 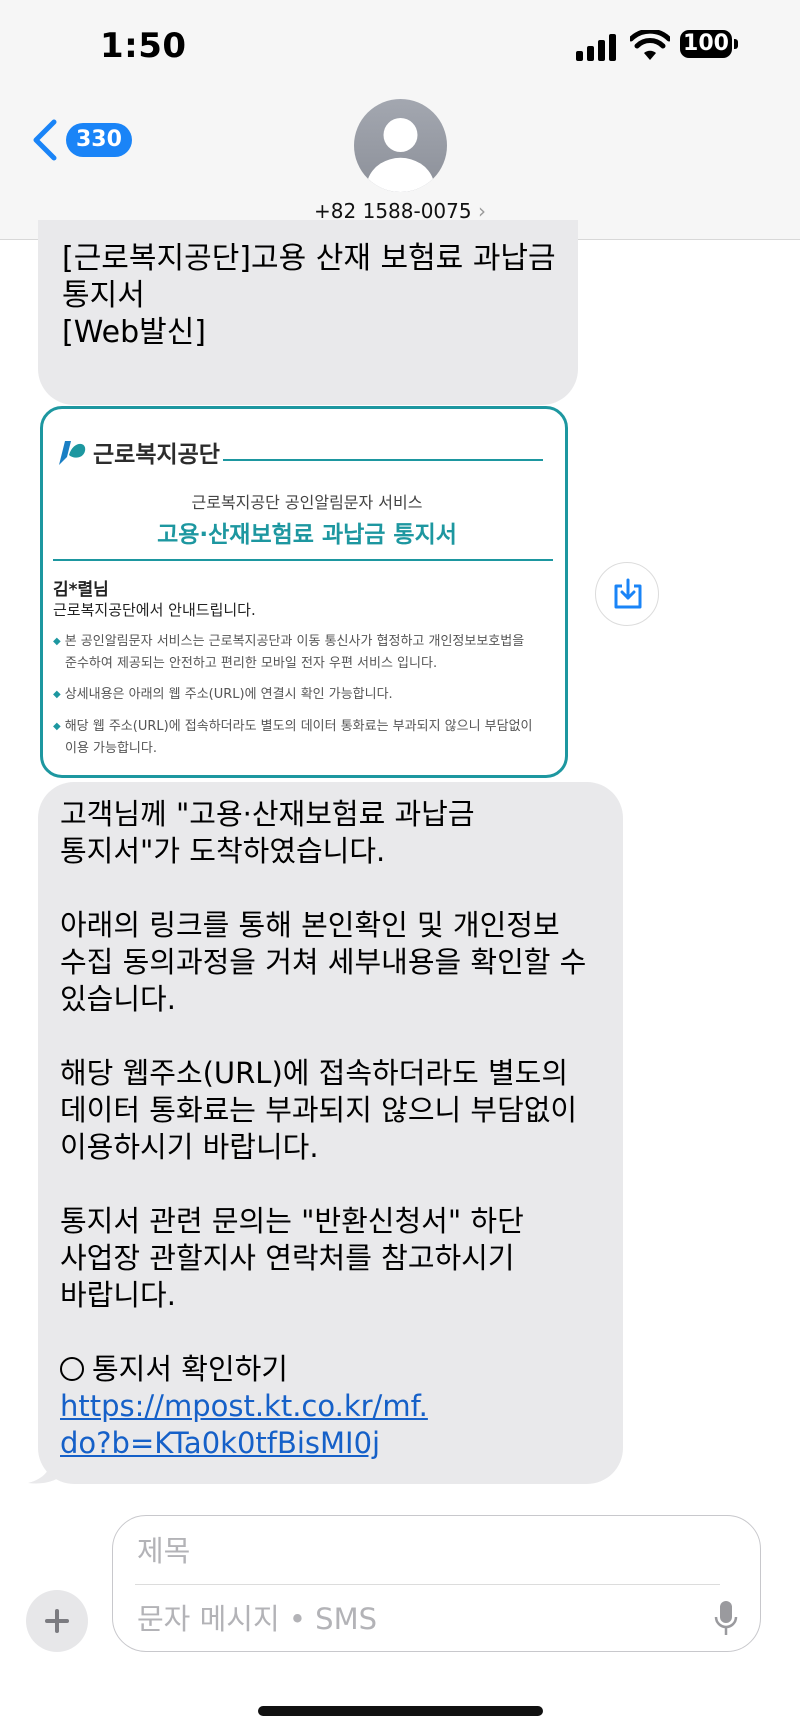 I want to click on add-attachment-button, so click(x=57, y=1621).